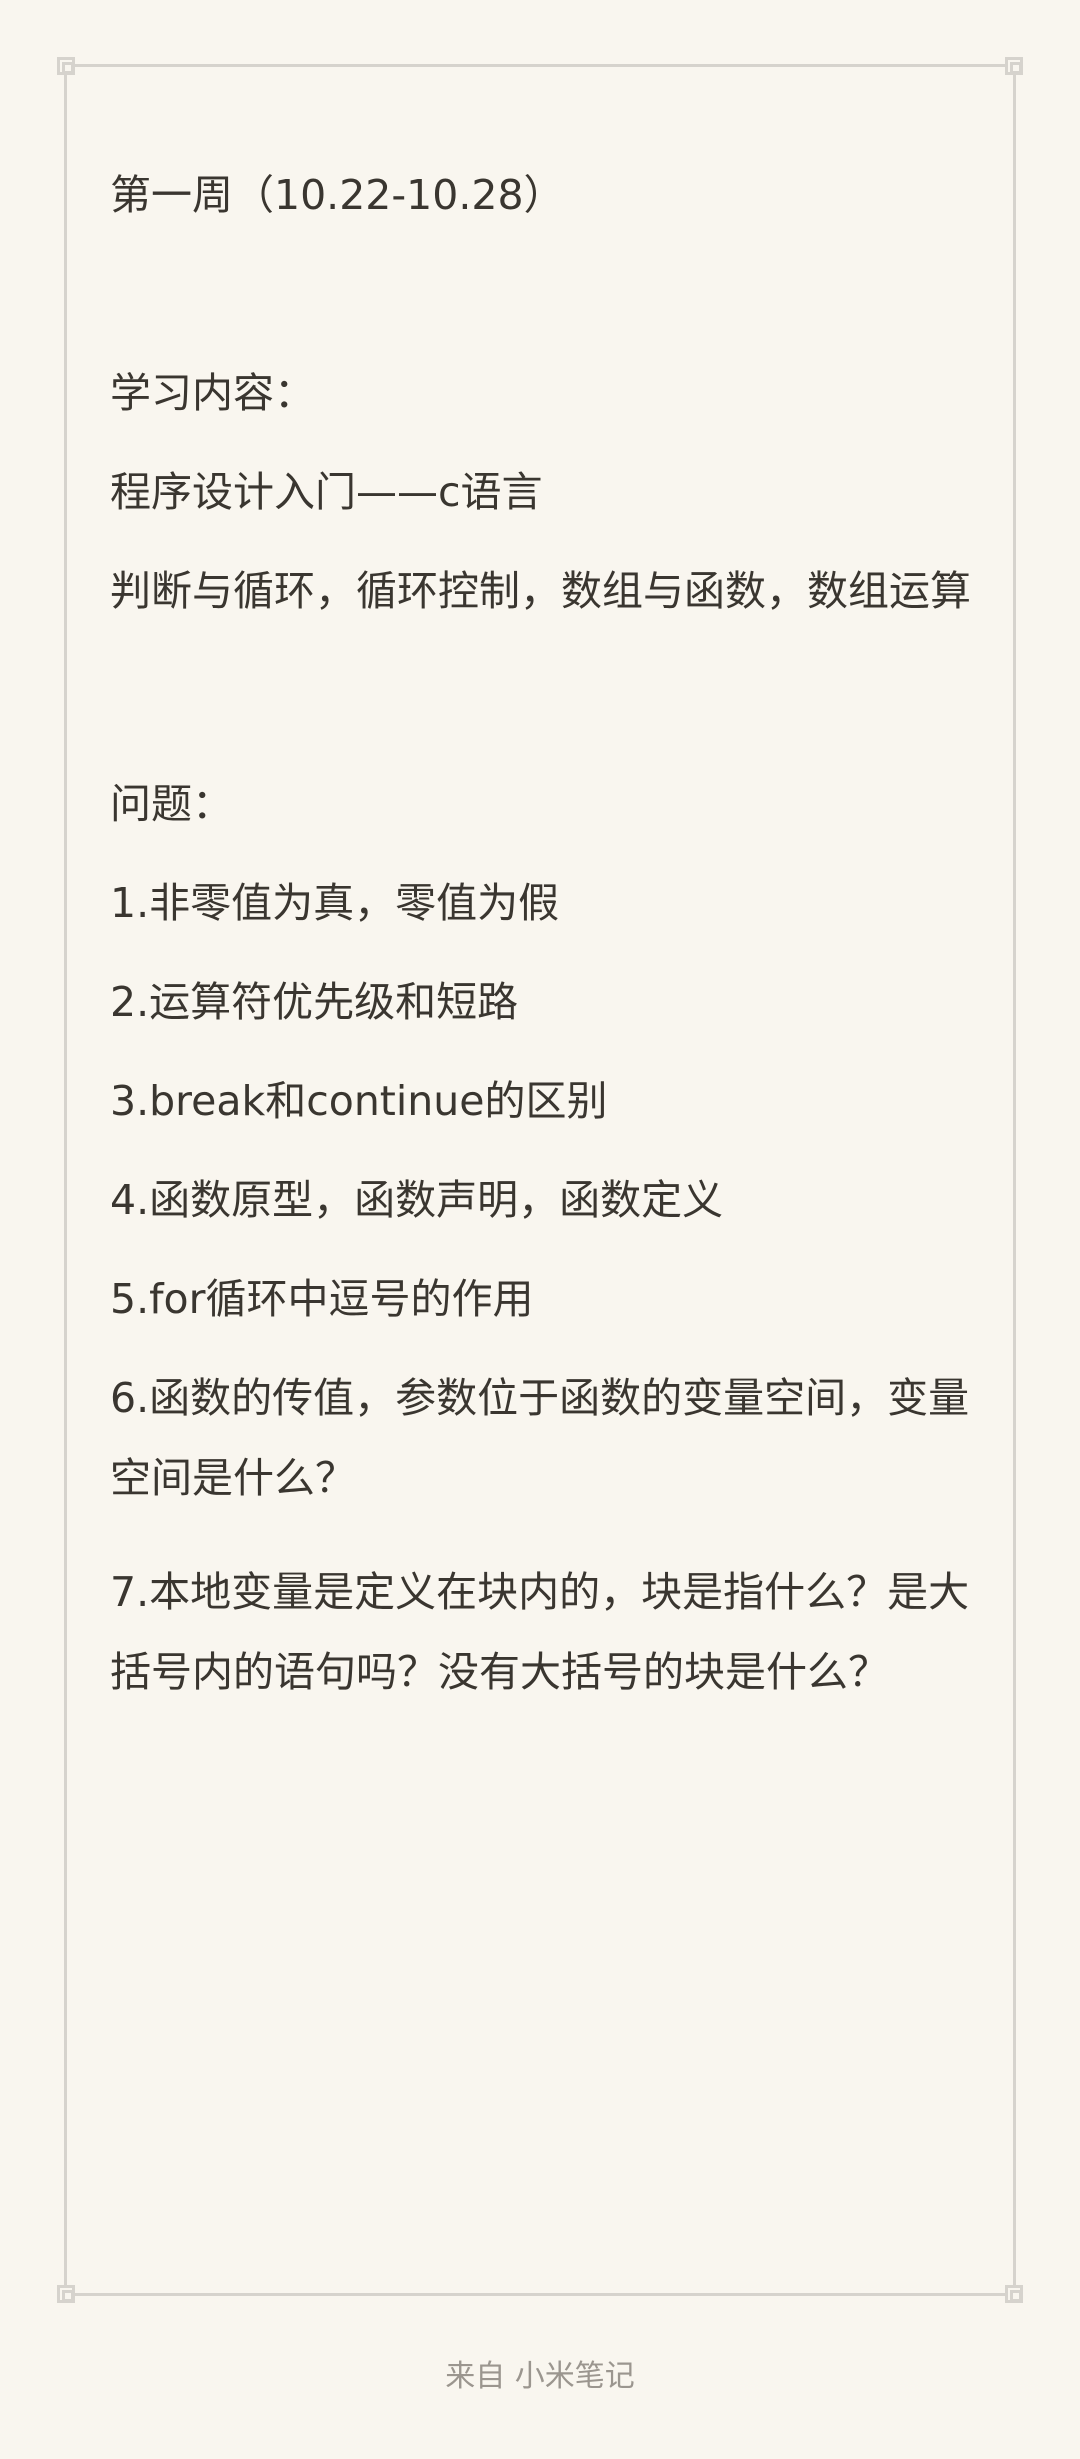  I want to click on course-name: 程序设计入门——c语言, so click(326, 492).